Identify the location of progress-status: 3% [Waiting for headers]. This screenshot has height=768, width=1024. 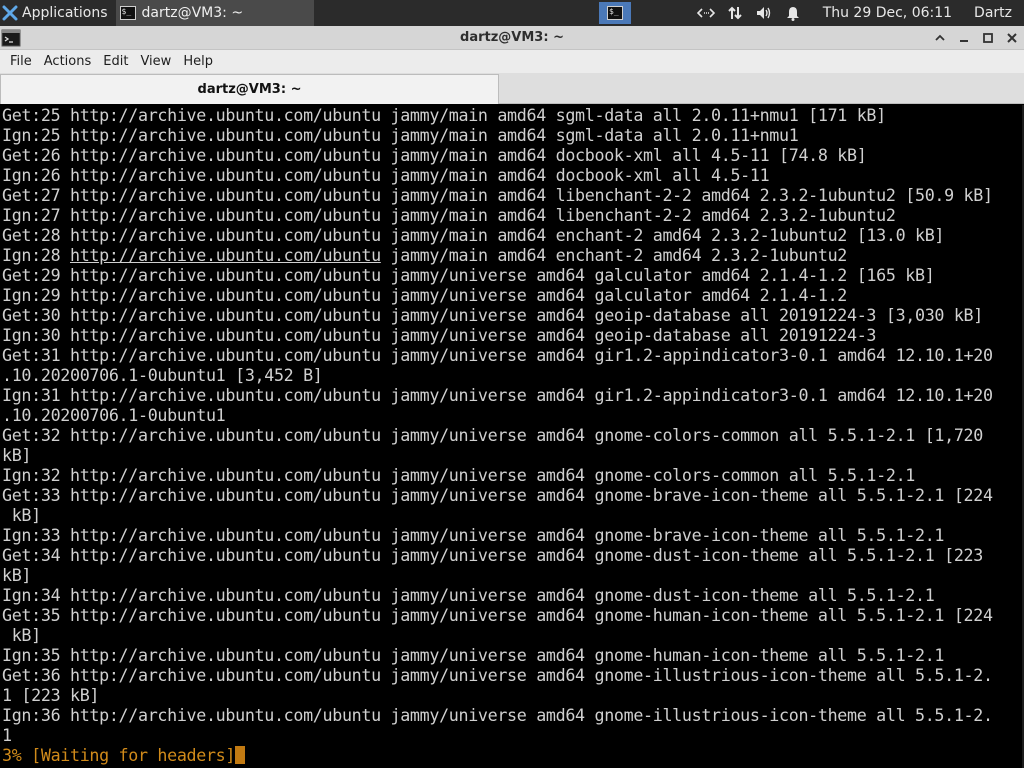
(119, 755).